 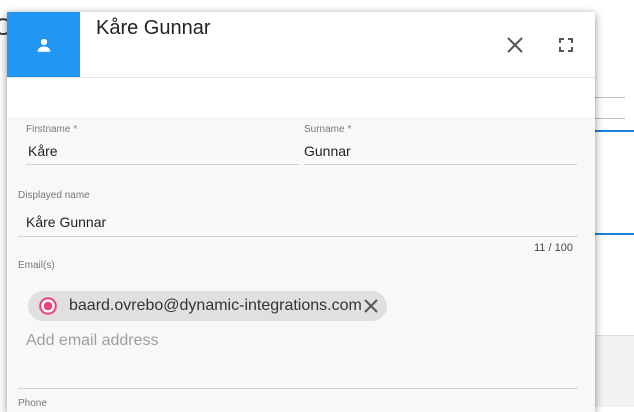 What do you see at coordinates (54, 195) in the screenshot?
I see `displayed-name-label: Displayed name` at bounding box center [54, 195].